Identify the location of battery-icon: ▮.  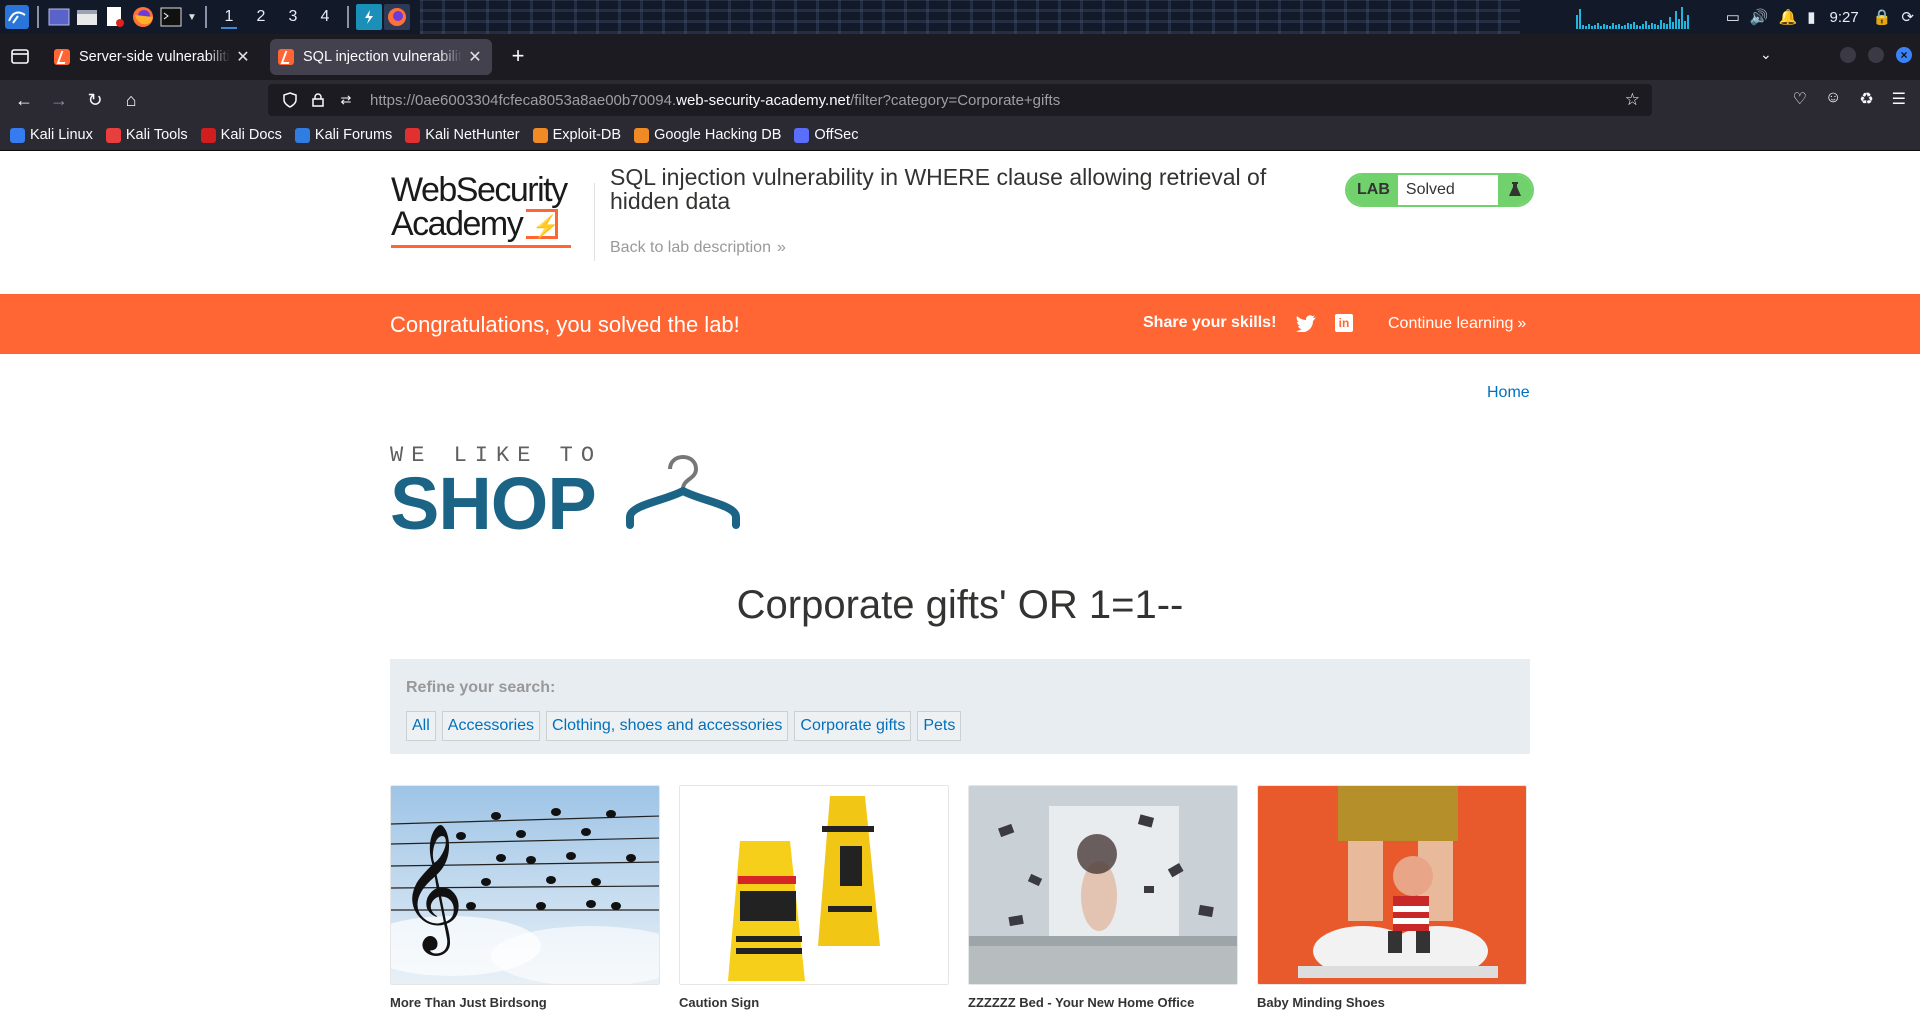
(1811, 17).